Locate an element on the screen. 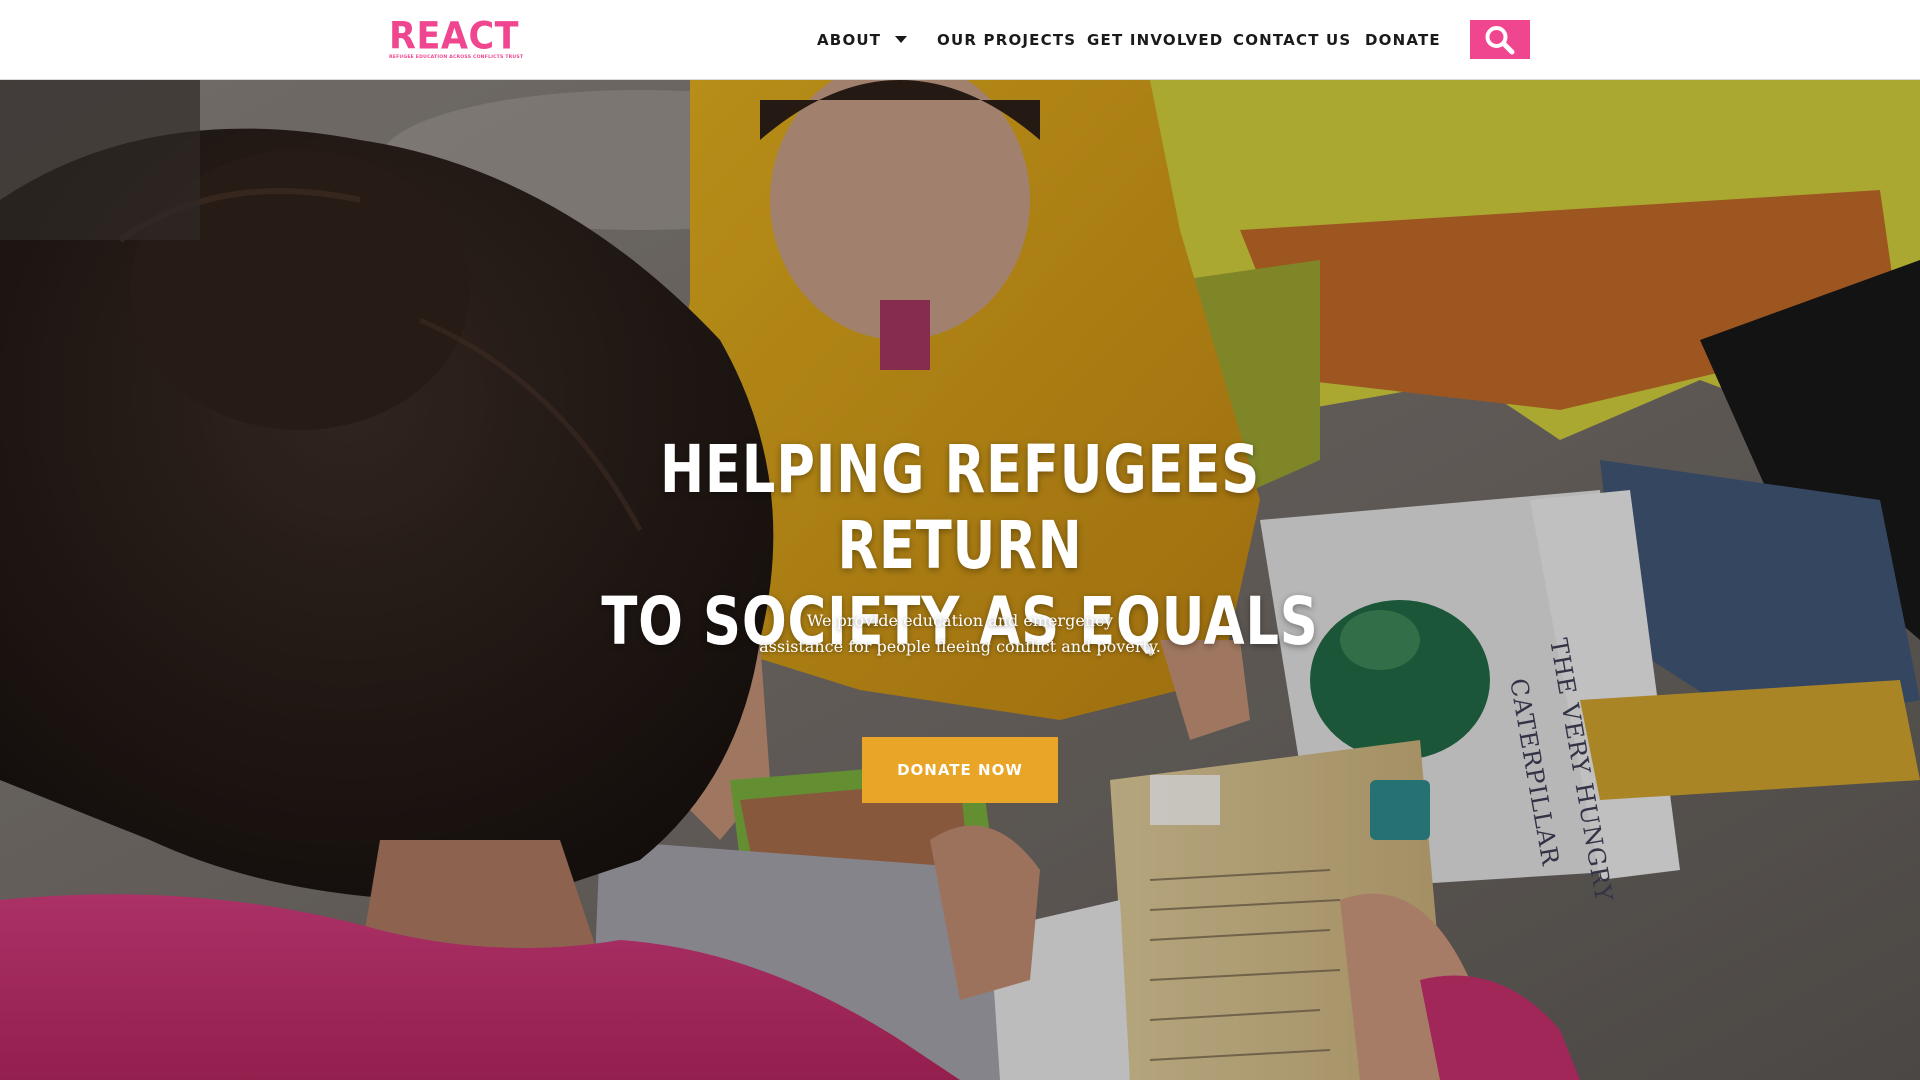 This screenshot has height=1080, width=1920. nav-donate: DONATE is located at coordinates (1403, 39).